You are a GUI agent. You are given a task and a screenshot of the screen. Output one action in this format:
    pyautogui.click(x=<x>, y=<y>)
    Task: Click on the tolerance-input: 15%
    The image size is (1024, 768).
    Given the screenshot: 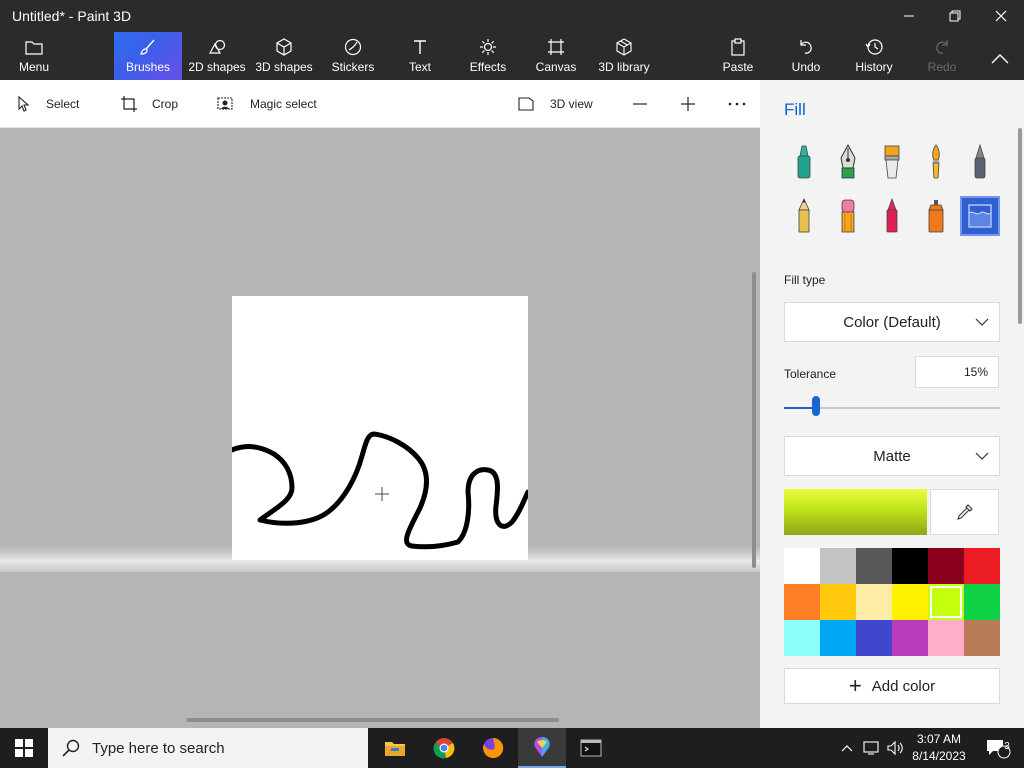 What is the action you would take?
    pyautogui.click(x=957, y=372)
    